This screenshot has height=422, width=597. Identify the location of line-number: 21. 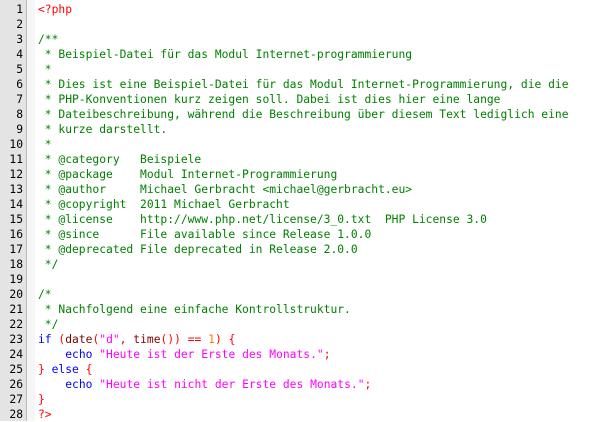
(16, 309).